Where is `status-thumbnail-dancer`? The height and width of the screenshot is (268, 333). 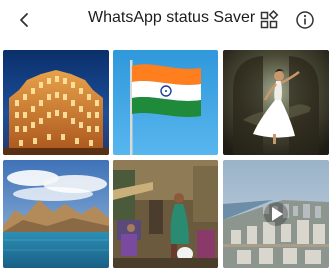
status-thumbnail-dancer is located at coordinates (276, 102).